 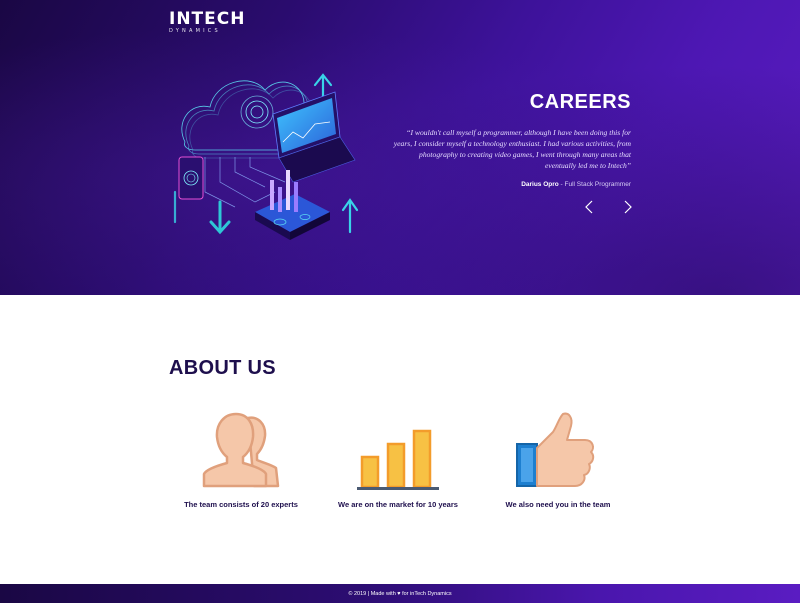 What do you see at coordinates (540, 184) in the screenshot?
I see `author-name: Darius Opro` at bounding box center [540, 184].